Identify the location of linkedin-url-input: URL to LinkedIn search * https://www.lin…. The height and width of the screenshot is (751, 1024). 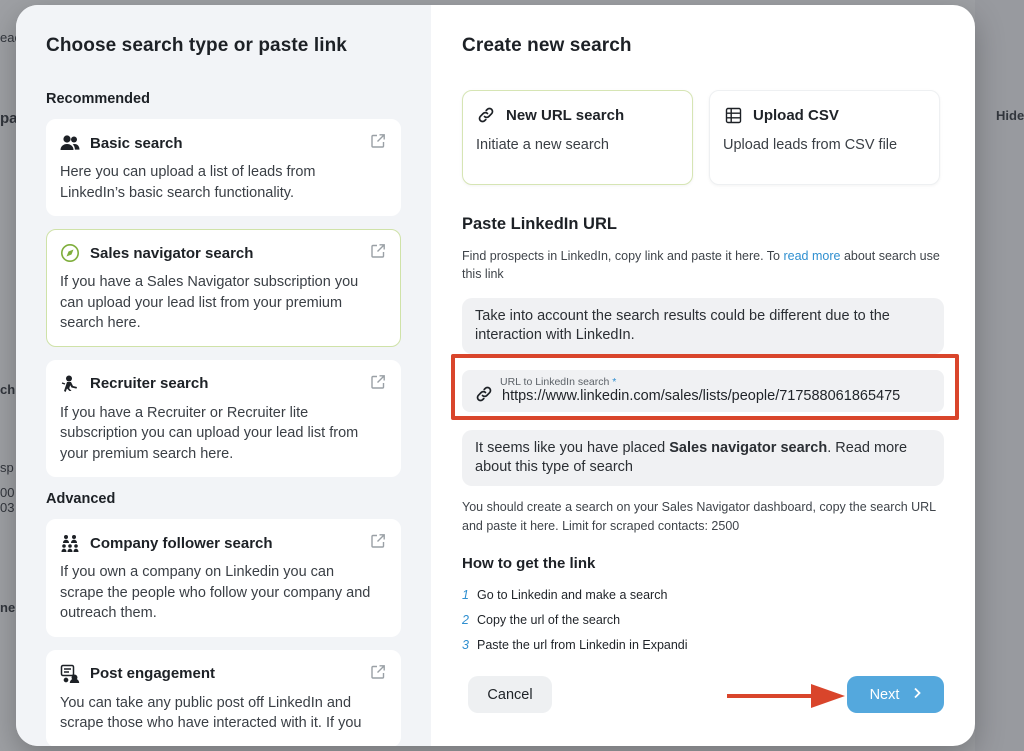
(703, 391).